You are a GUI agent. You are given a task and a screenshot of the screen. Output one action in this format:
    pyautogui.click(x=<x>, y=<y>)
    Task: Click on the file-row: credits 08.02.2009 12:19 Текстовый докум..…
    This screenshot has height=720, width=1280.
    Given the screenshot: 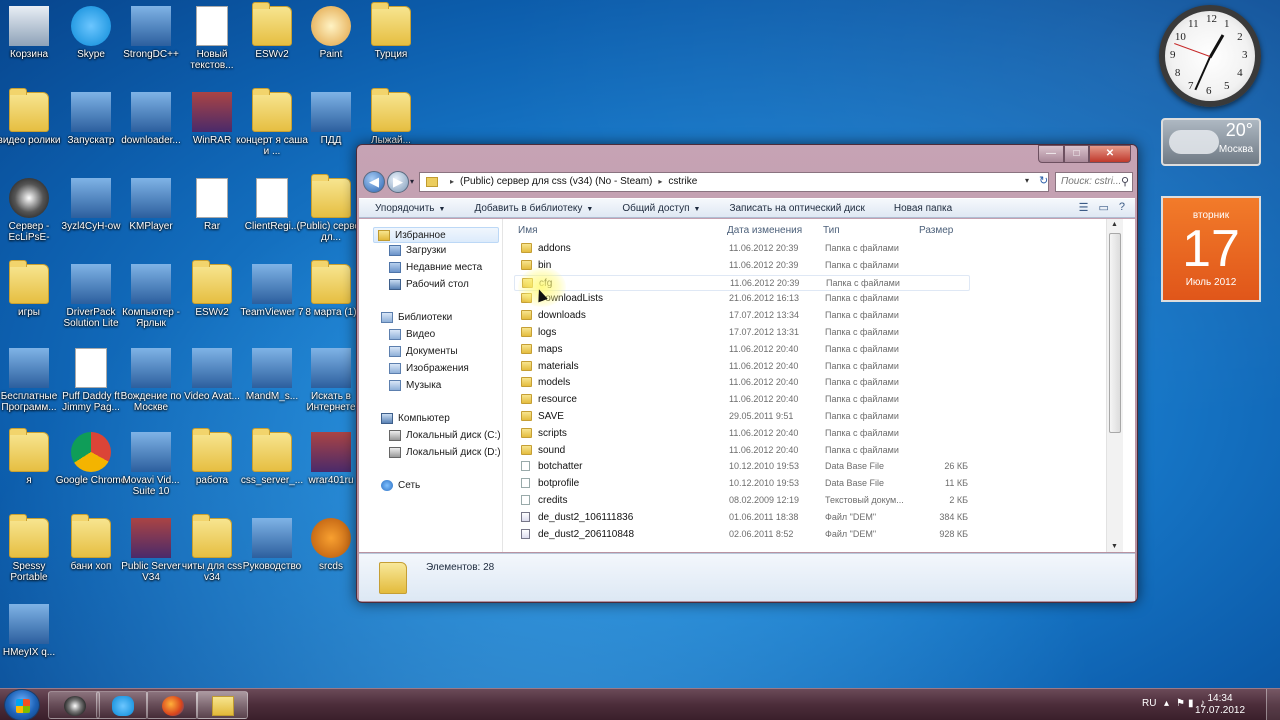 What is the action you would take?
    pyautogui.click(x=742, y=501)
    